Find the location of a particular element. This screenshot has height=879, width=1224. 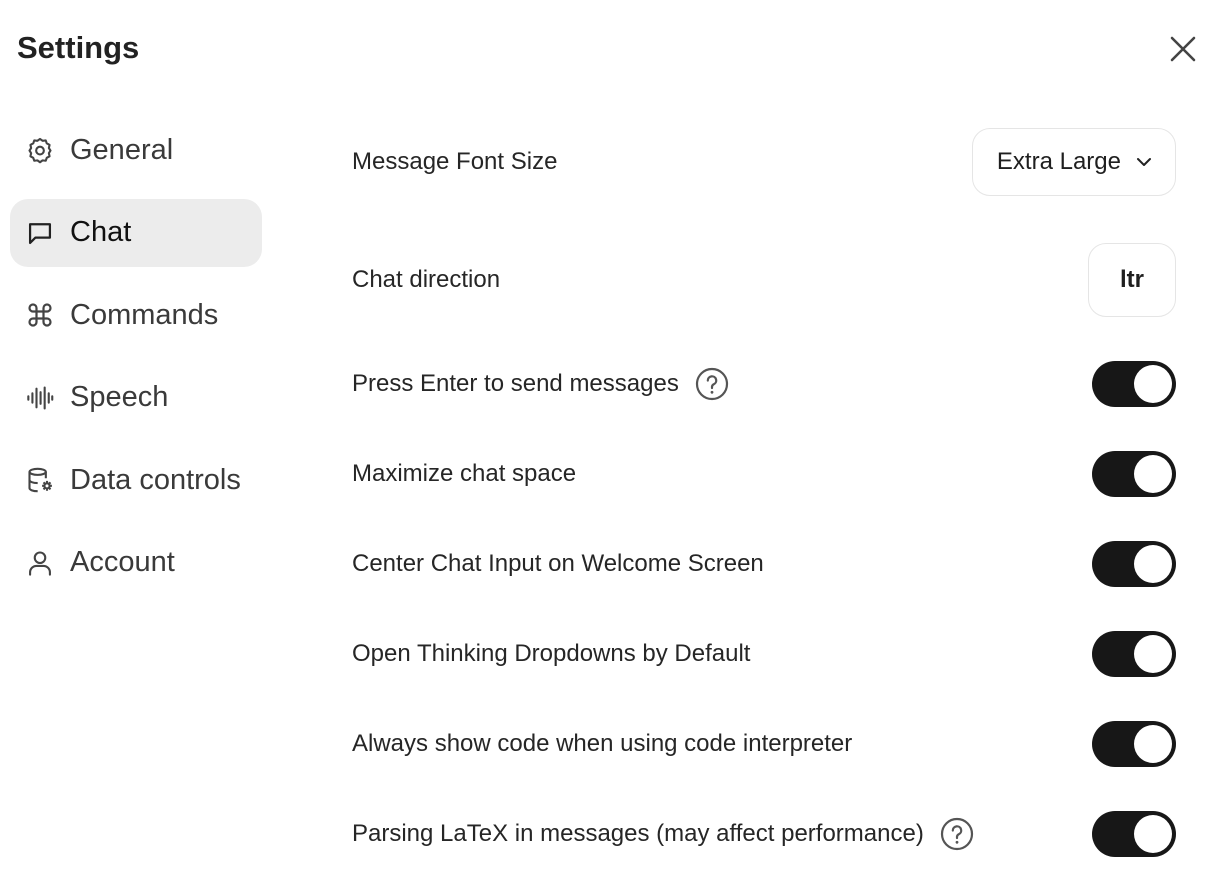

sidebar-item-account: Account is located at coordinates (136, 563).